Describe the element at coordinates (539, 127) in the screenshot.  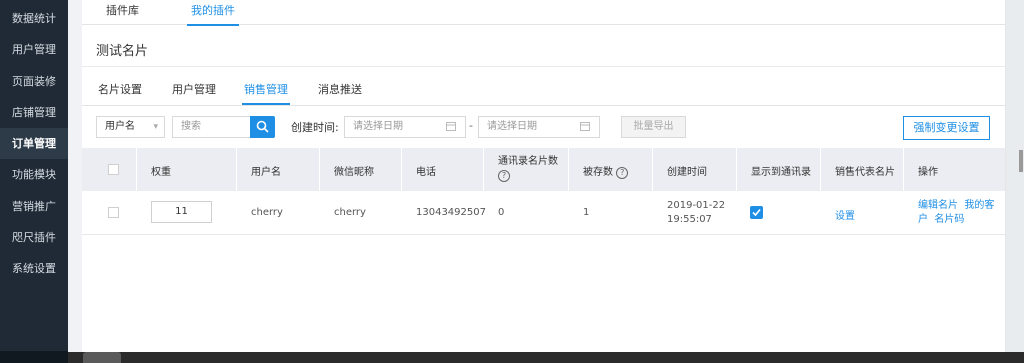
I see `date-end-input: 请选择日期` at that location.